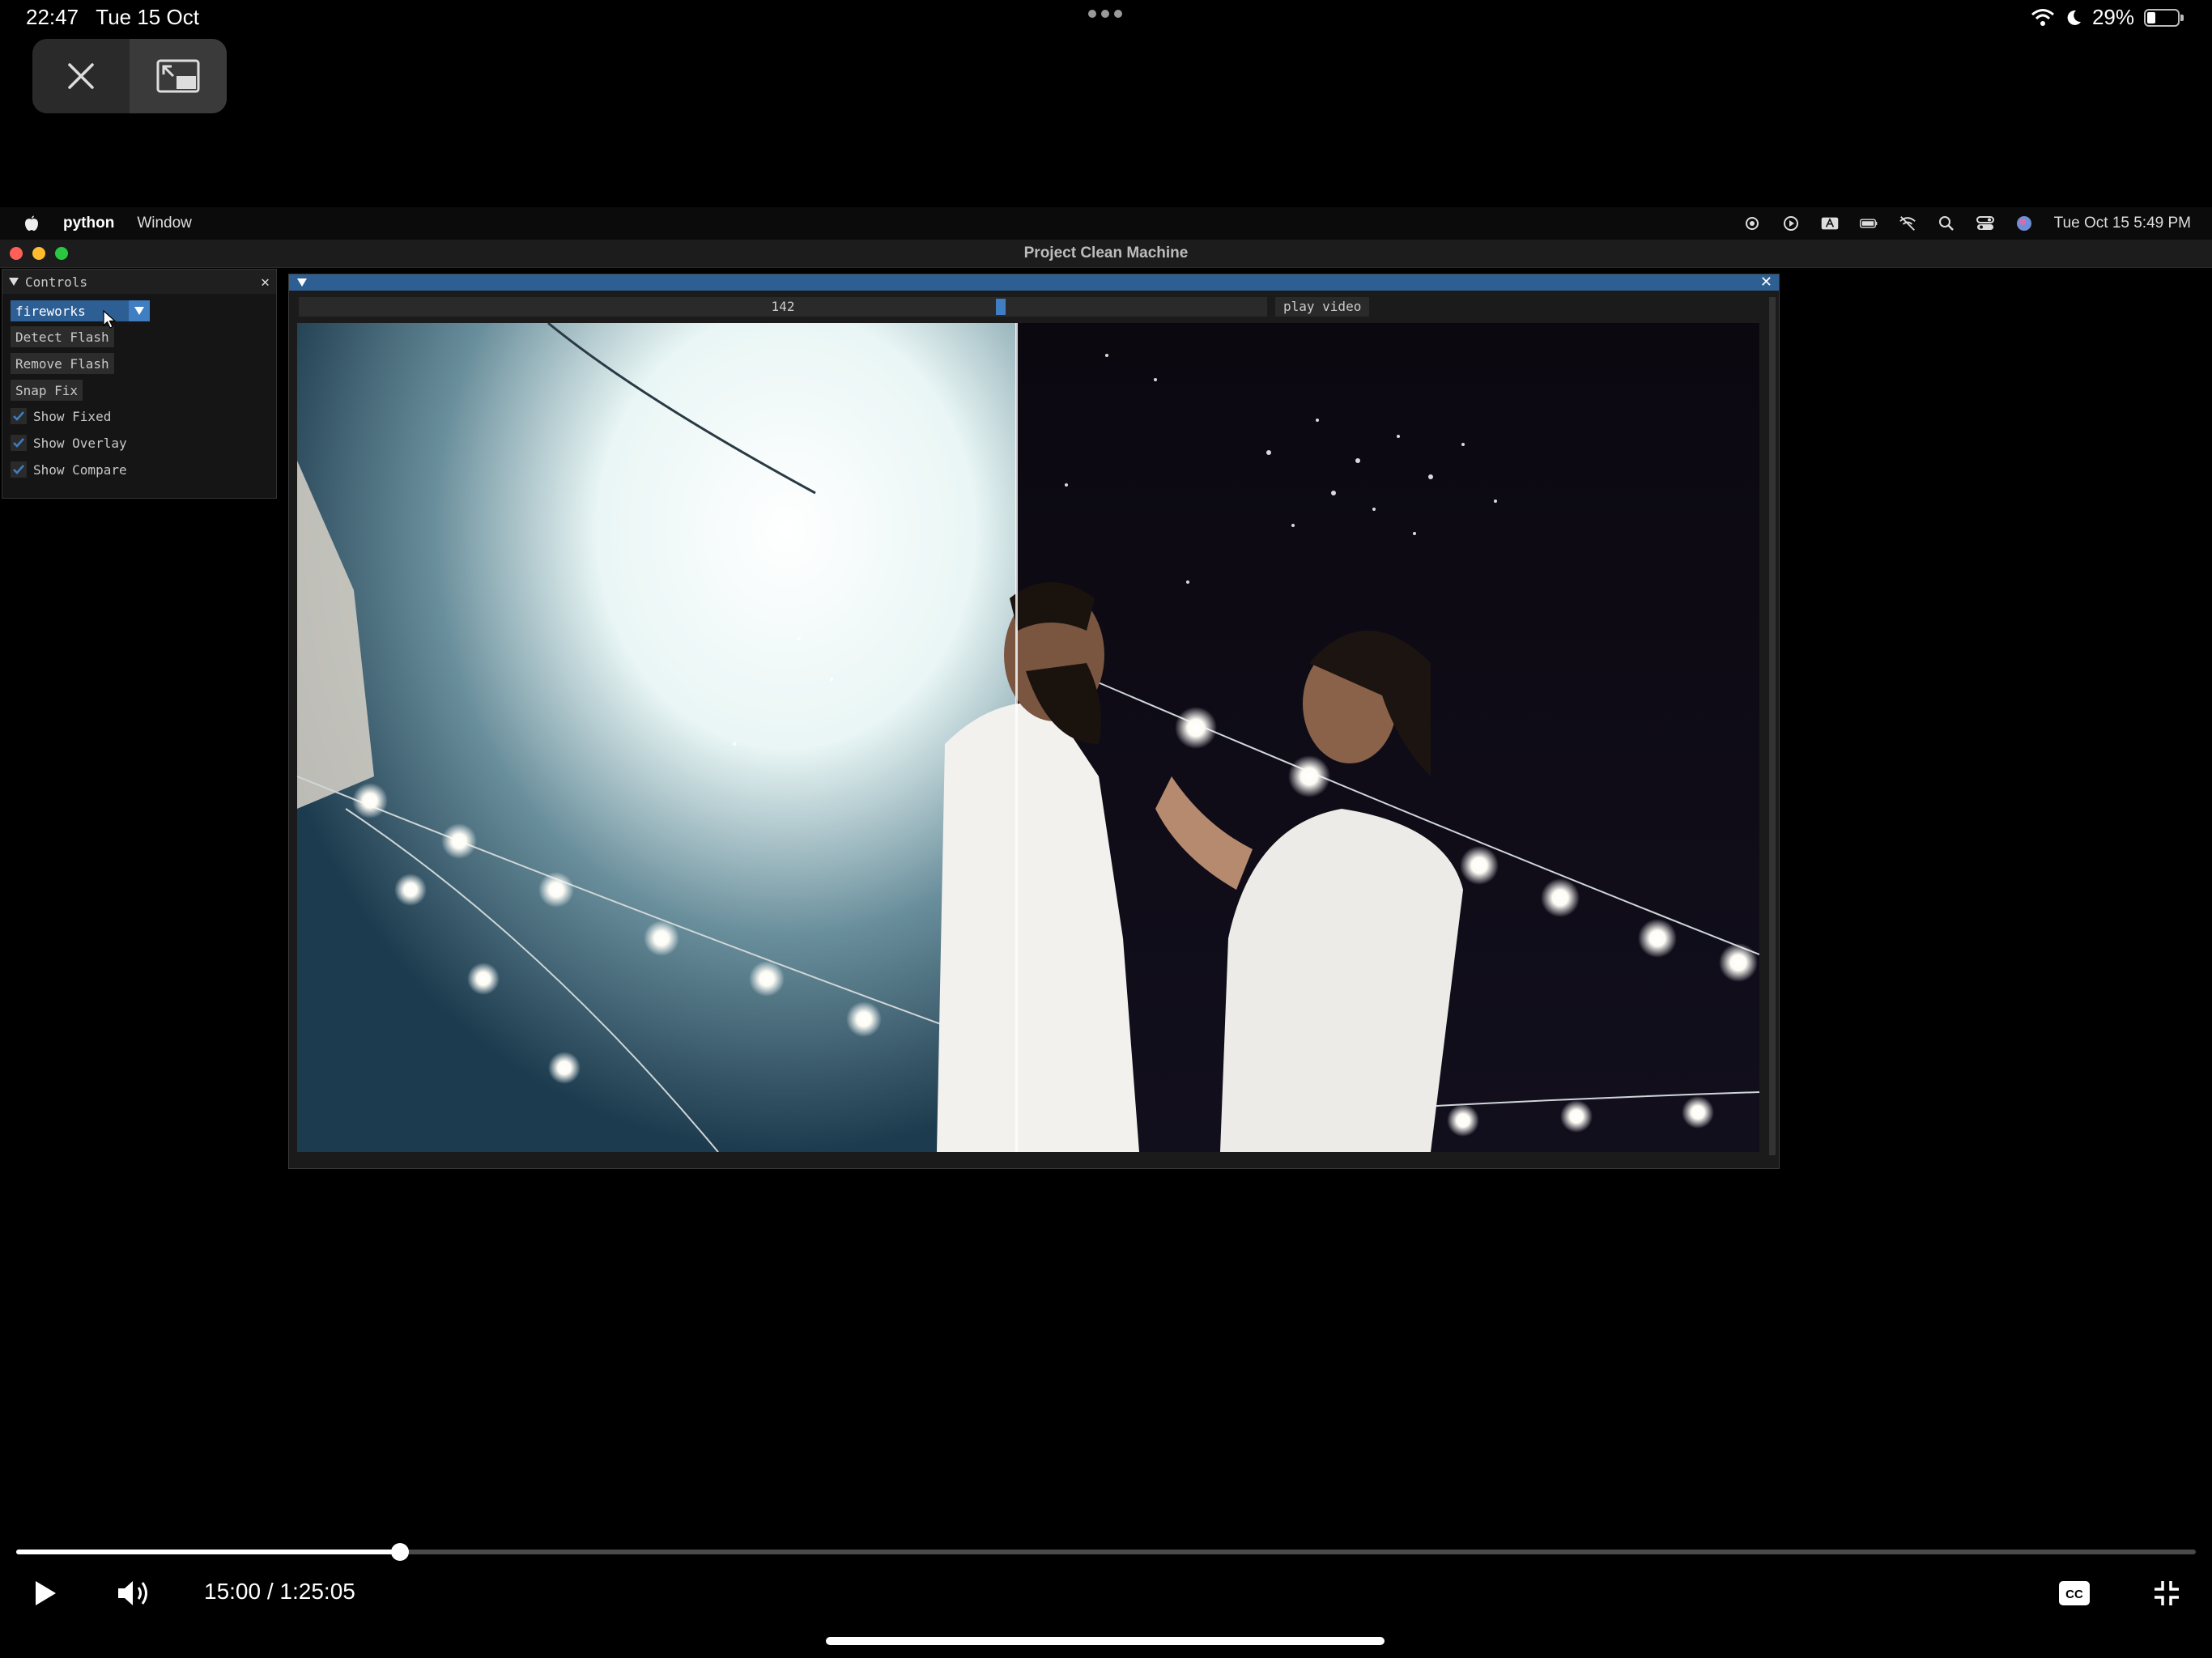 The height and width of the screenshot is (1658, 2212). Describe the element at coordinates (47, 390) in the screenshot. I see `snap-fix-button: Snap Fix` at that location.